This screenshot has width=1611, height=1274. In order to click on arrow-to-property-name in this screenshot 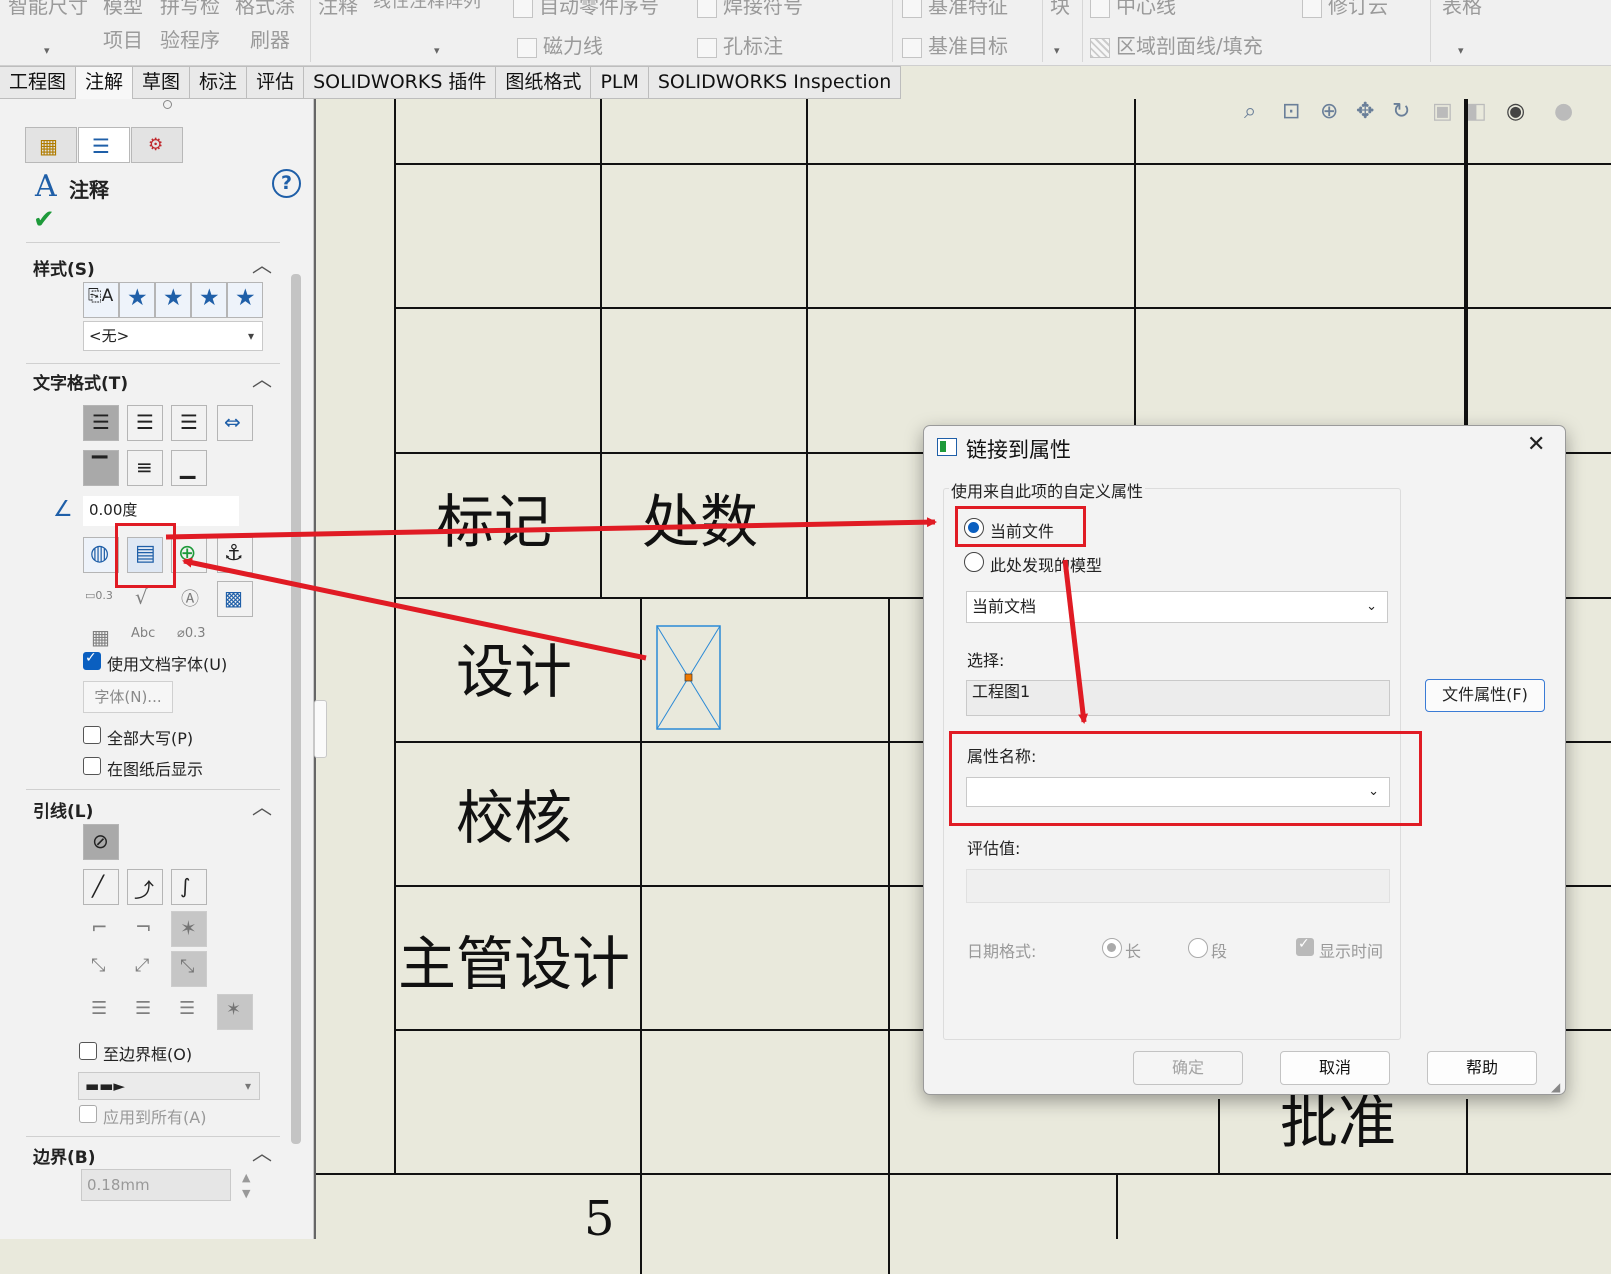, I will do `click(1075, 641)`.